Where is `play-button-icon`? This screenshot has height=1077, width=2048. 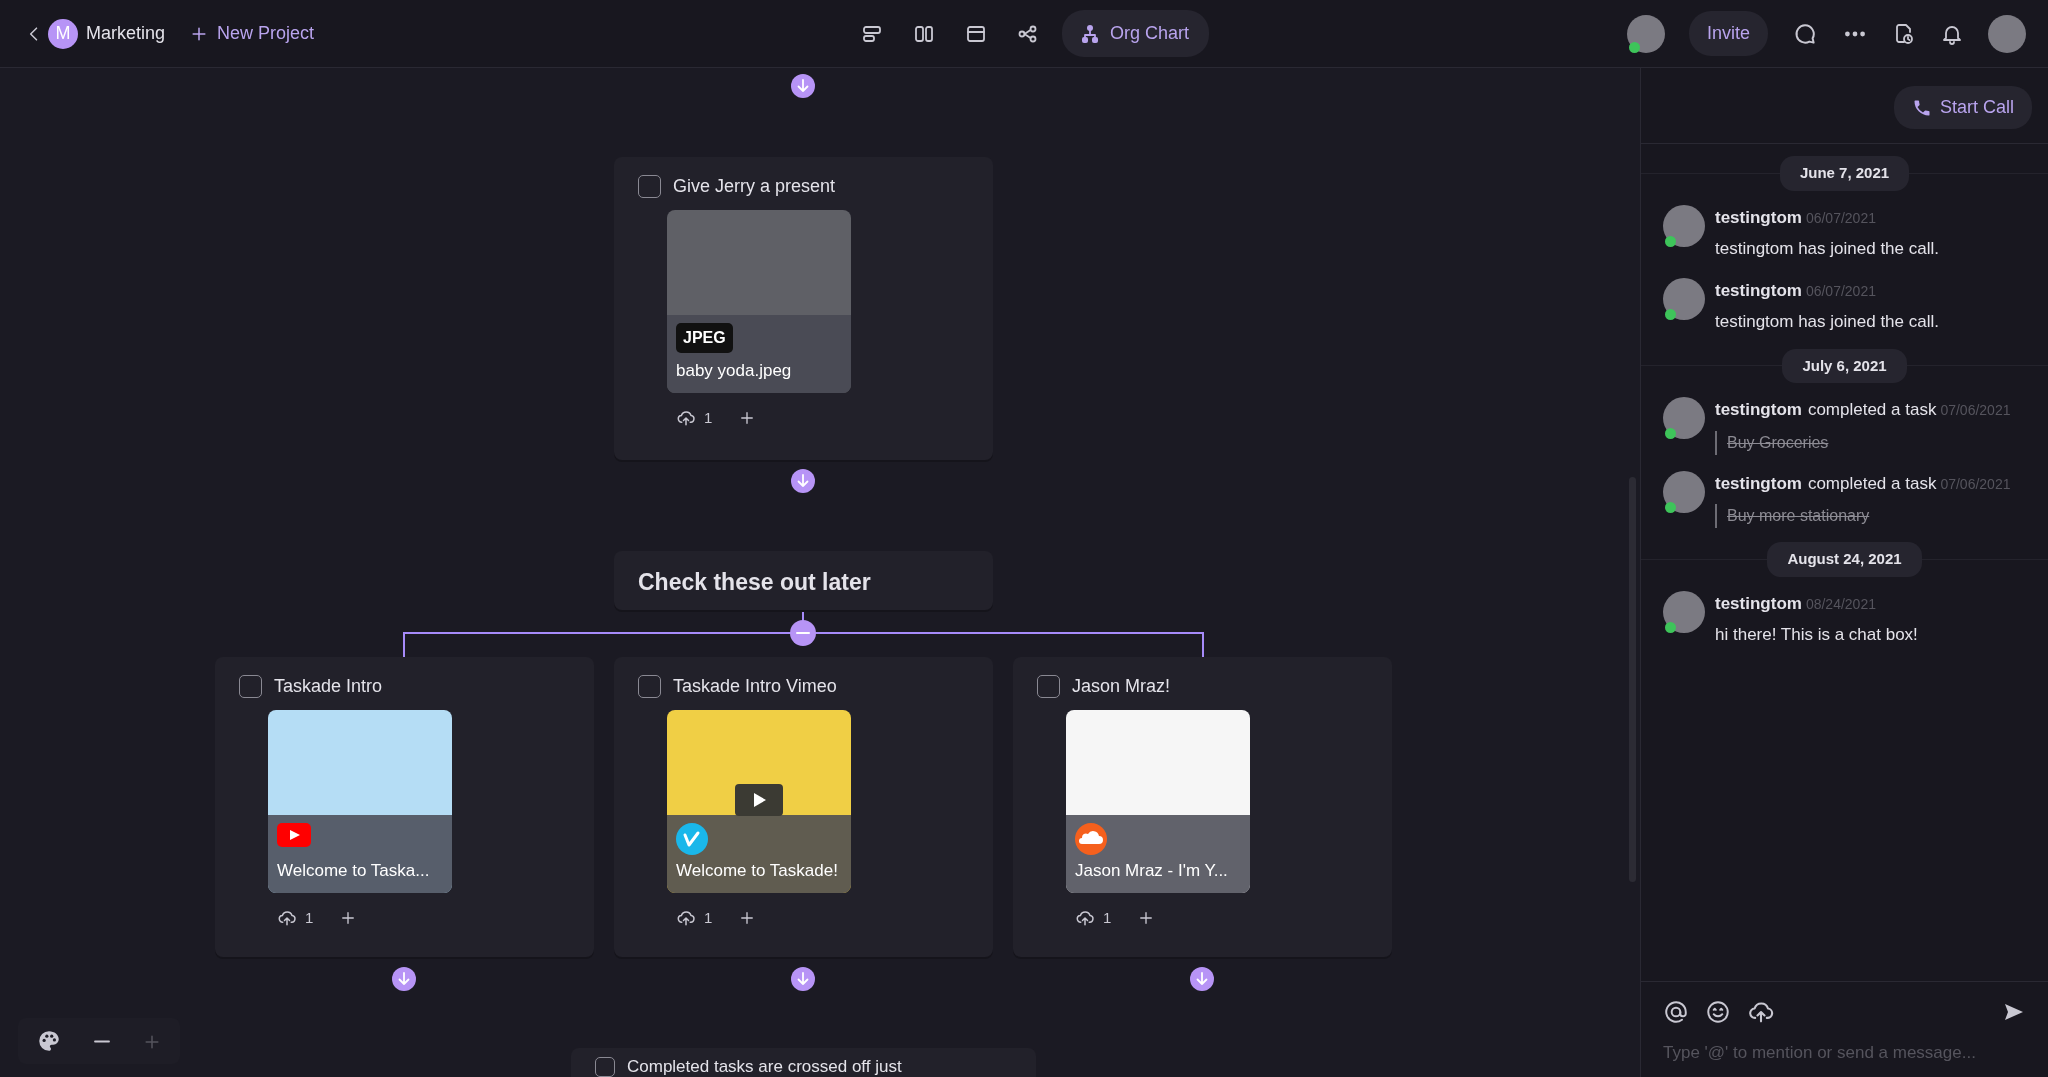 play-button-icon is located at coordinates (759, 800).